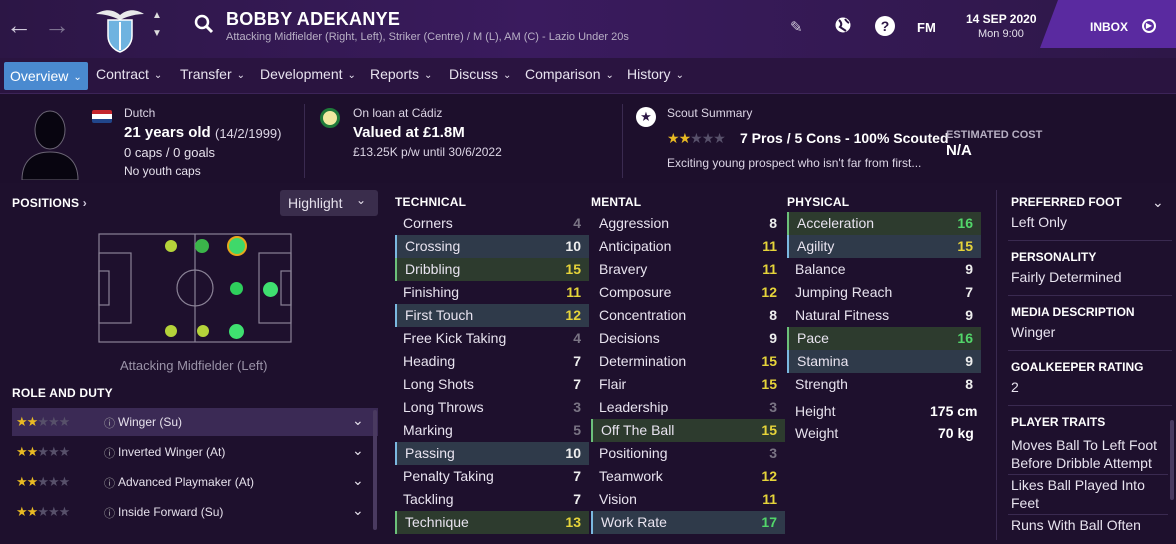  I want to click on attribute-name: Penalty Taking, so click(448, 476).